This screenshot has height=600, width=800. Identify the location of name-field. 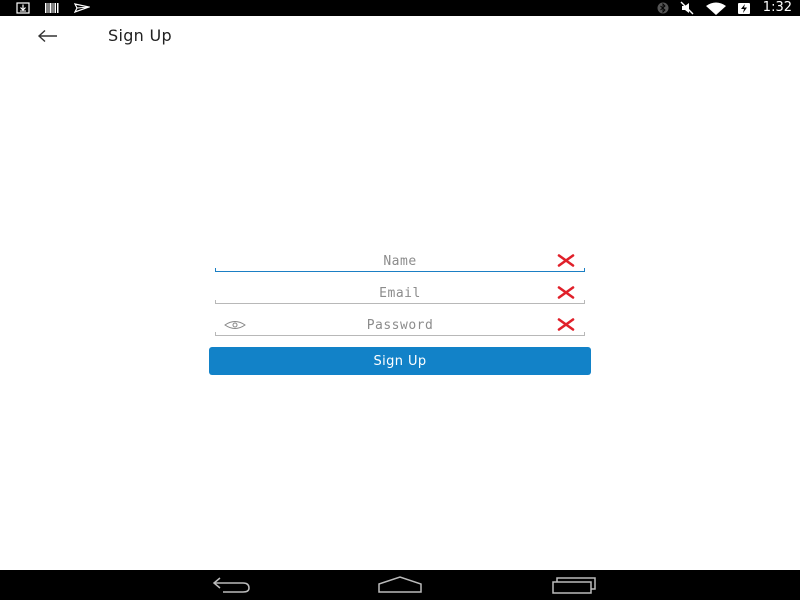
(400, 261).